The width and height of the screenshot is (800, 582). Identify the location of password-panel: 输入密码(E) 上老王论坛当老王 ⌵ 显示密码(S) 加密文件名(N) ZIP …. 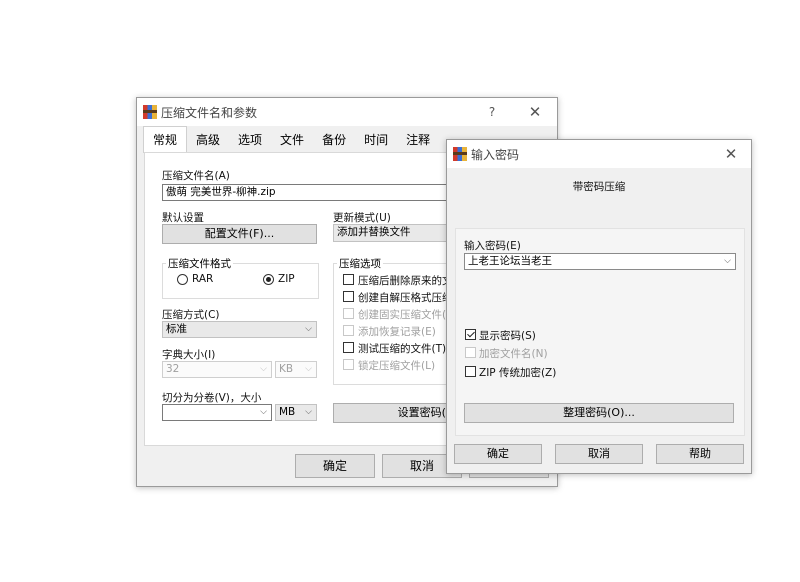
(600, 332).